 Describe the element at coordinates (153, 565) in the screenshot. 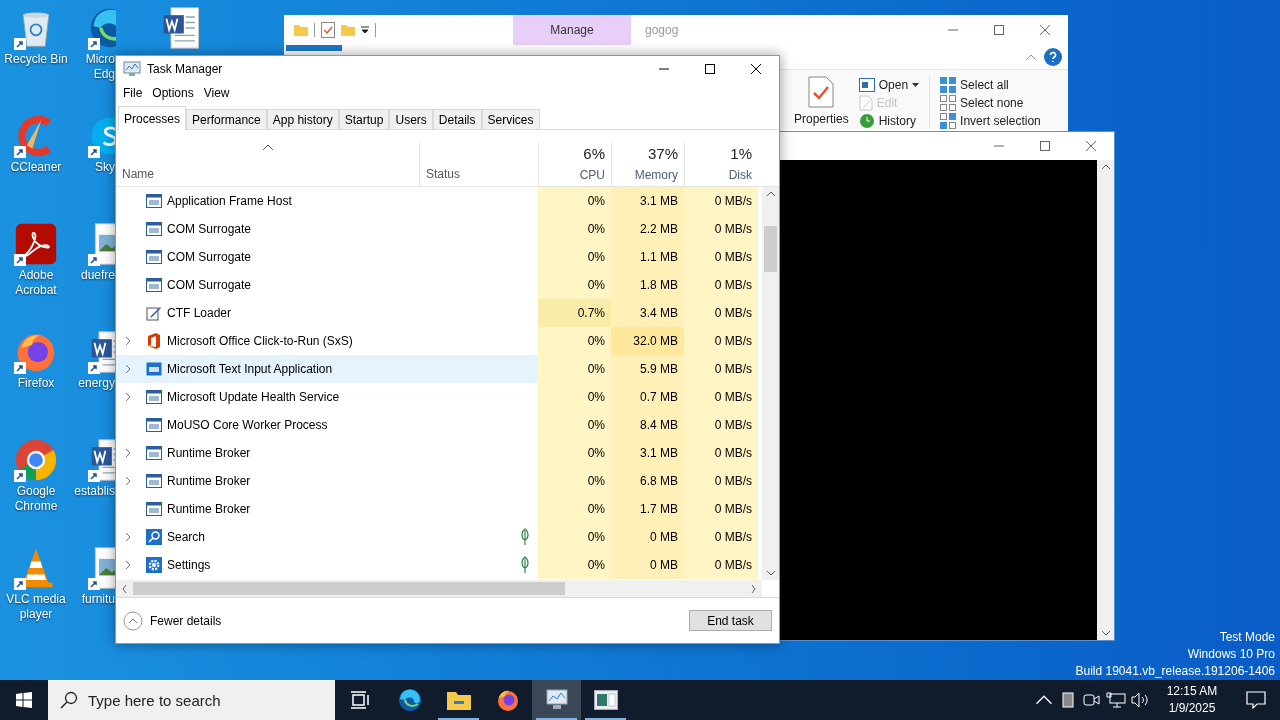

I see `settings-icon` at that location.